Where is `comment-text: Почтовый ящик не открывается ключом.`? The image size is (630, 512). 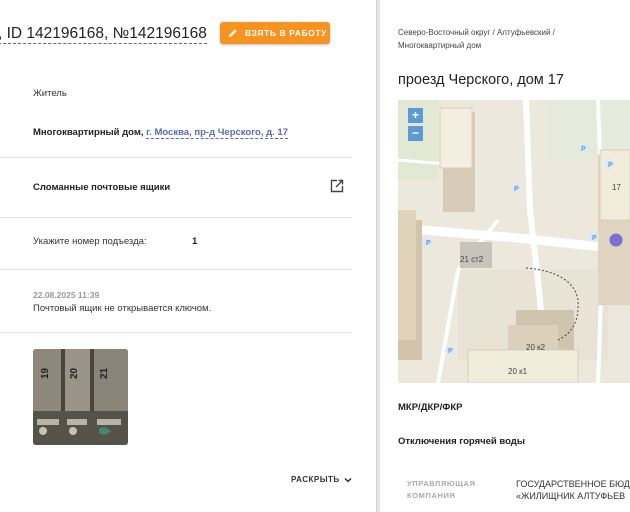 comment-text: Почтовый ящик не открывается ключом. is located at coordinates (122, 308).